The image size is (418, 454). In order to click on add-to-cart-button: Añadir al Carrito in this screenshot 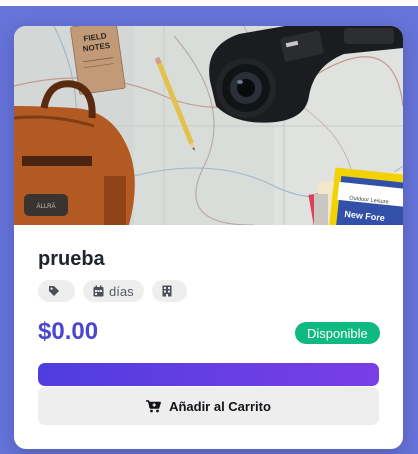, I will do `click(208, 406)`.